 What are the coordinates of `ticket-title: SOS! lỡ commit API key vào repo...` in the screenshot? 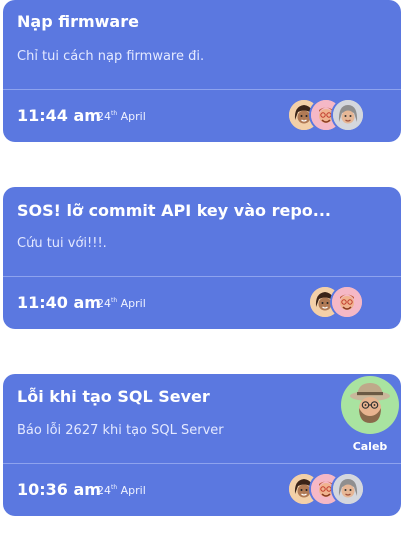 It's located at (174, 210).